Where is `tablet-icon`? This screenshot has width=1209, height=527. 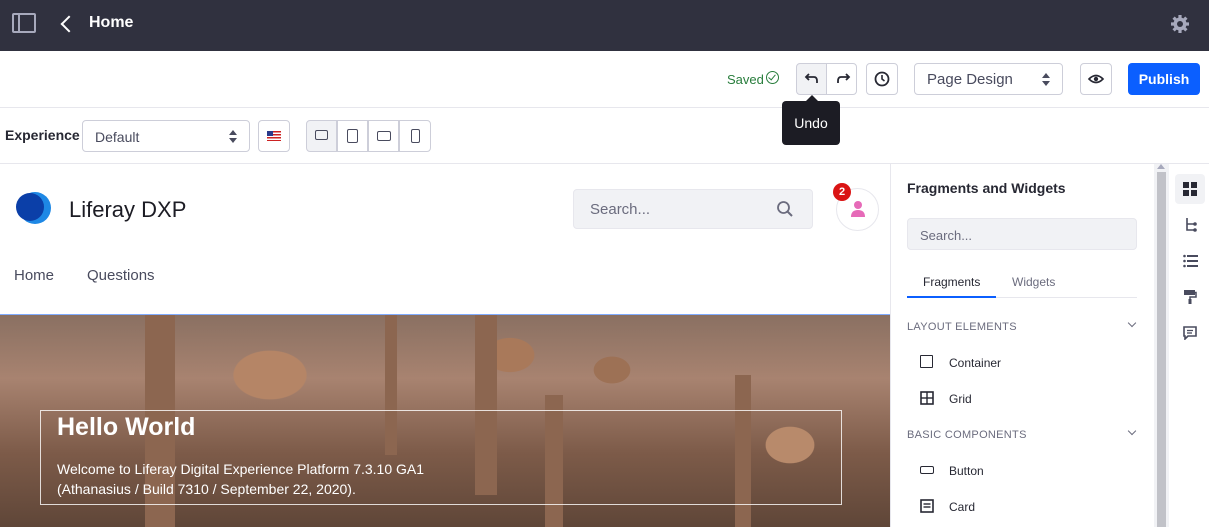 tablet-icon is located at coordinates (352, 136).